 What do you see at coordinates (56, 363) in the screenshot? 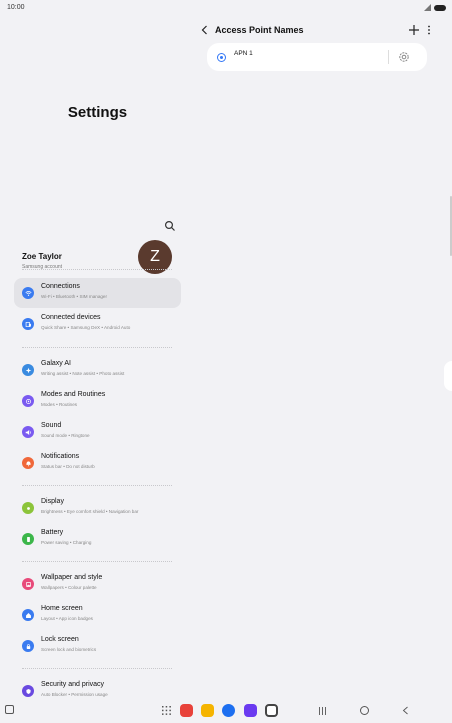
I see `menu-item-title: Galaxy AI` at bounding box center [56, 363].